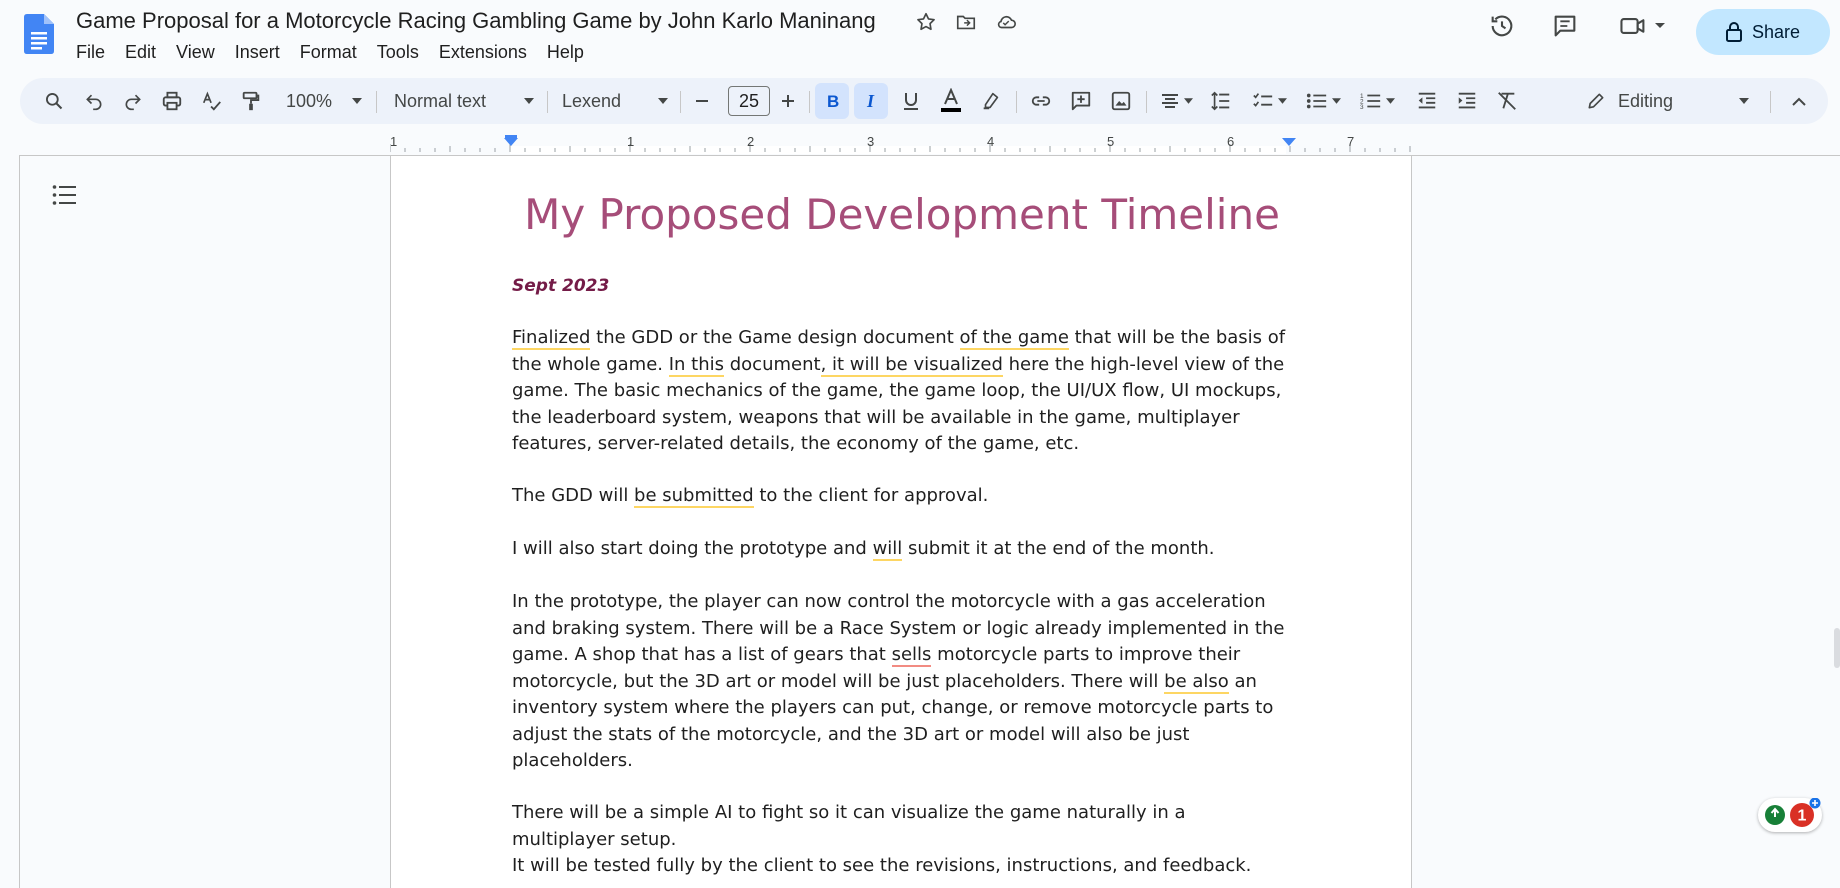  What do you see at coordinates (887, 549) in the screenshot?
I see `grammar-suggestion: will` at bounding box center [887, 549].